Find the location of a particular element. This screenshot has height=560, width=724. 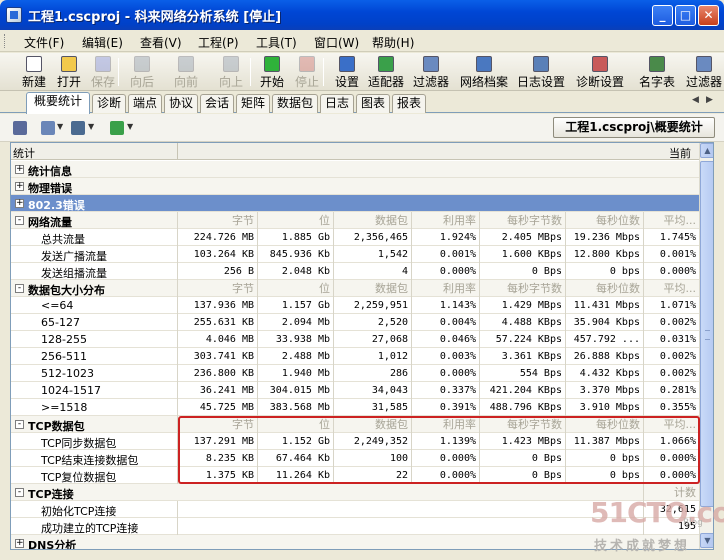

toolbar-button-forward-arrow: 向前 is located at coordinates (186, 73).